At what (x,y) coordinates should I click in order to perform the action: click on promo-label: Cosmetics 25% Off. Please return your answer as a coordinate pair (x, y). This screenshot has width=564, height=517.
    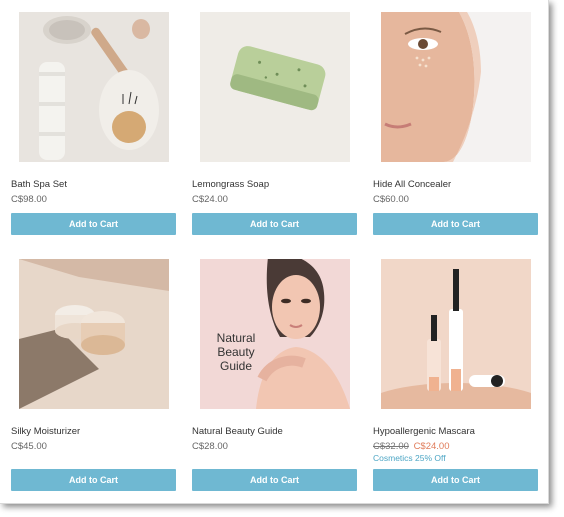
    Looking at the image, I should click on (409, 458).